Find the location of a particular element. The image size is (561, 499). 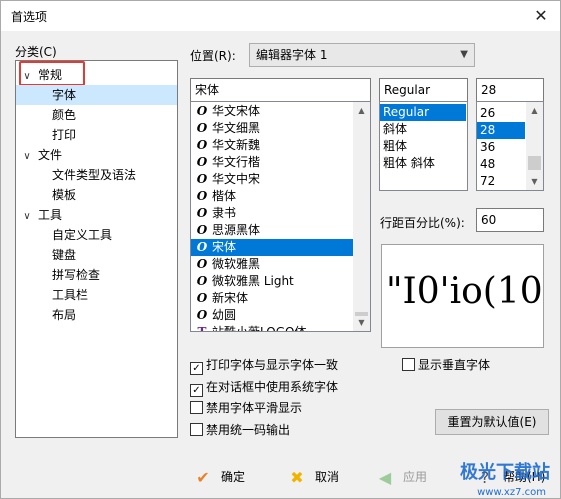

tree-item: 字体 is located at coordinates (96, 95).